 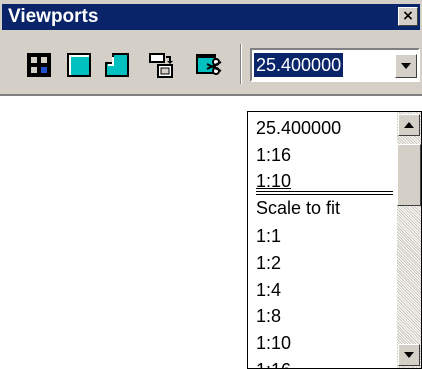 I want to click on list-item: 1:1, so click(x=268, y=236).